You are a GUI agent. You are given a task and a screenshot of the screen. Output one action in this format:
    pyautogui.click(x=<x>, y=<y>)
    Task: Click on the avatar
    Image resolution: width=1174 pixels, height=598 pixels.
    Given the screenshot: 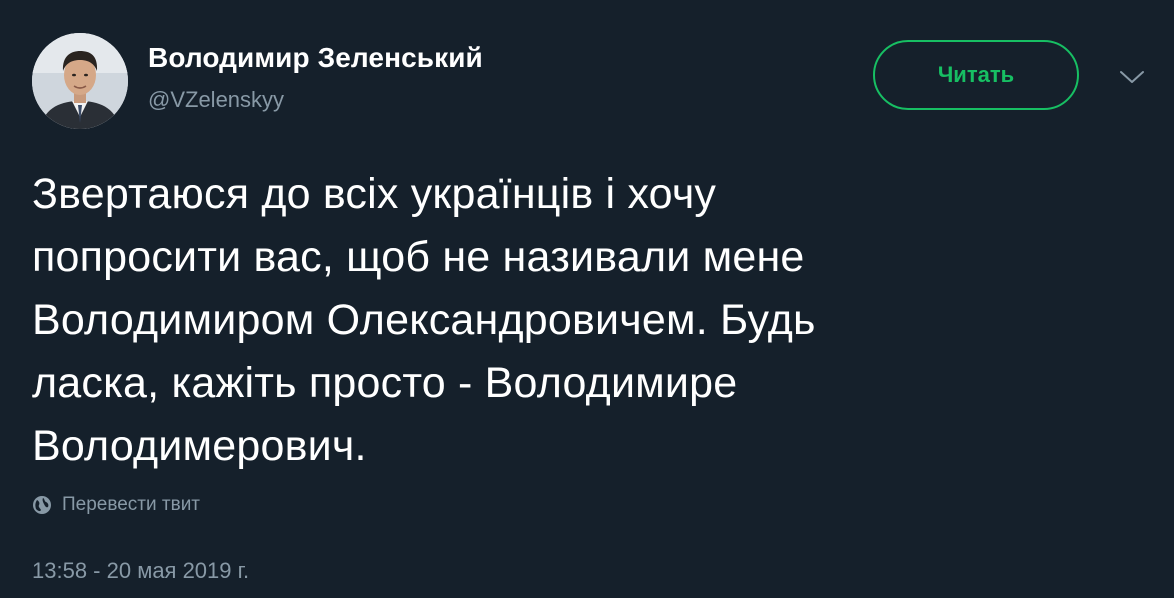 What is the action you would take?
    pyautogui.click(x=80, y=81)
    